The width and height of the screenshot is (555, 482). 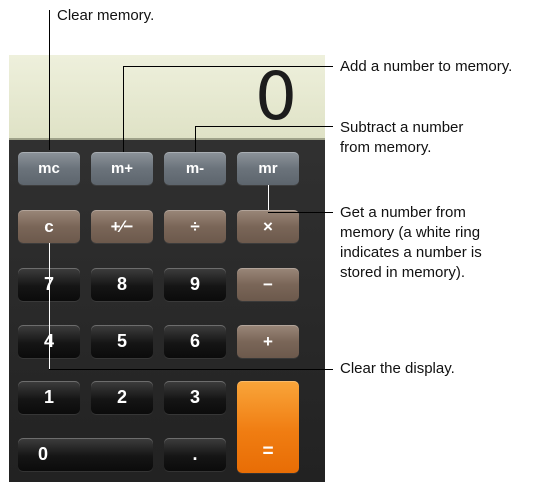 I want to click on clear-display-leader-horizontal, so click(x=191, y=369).